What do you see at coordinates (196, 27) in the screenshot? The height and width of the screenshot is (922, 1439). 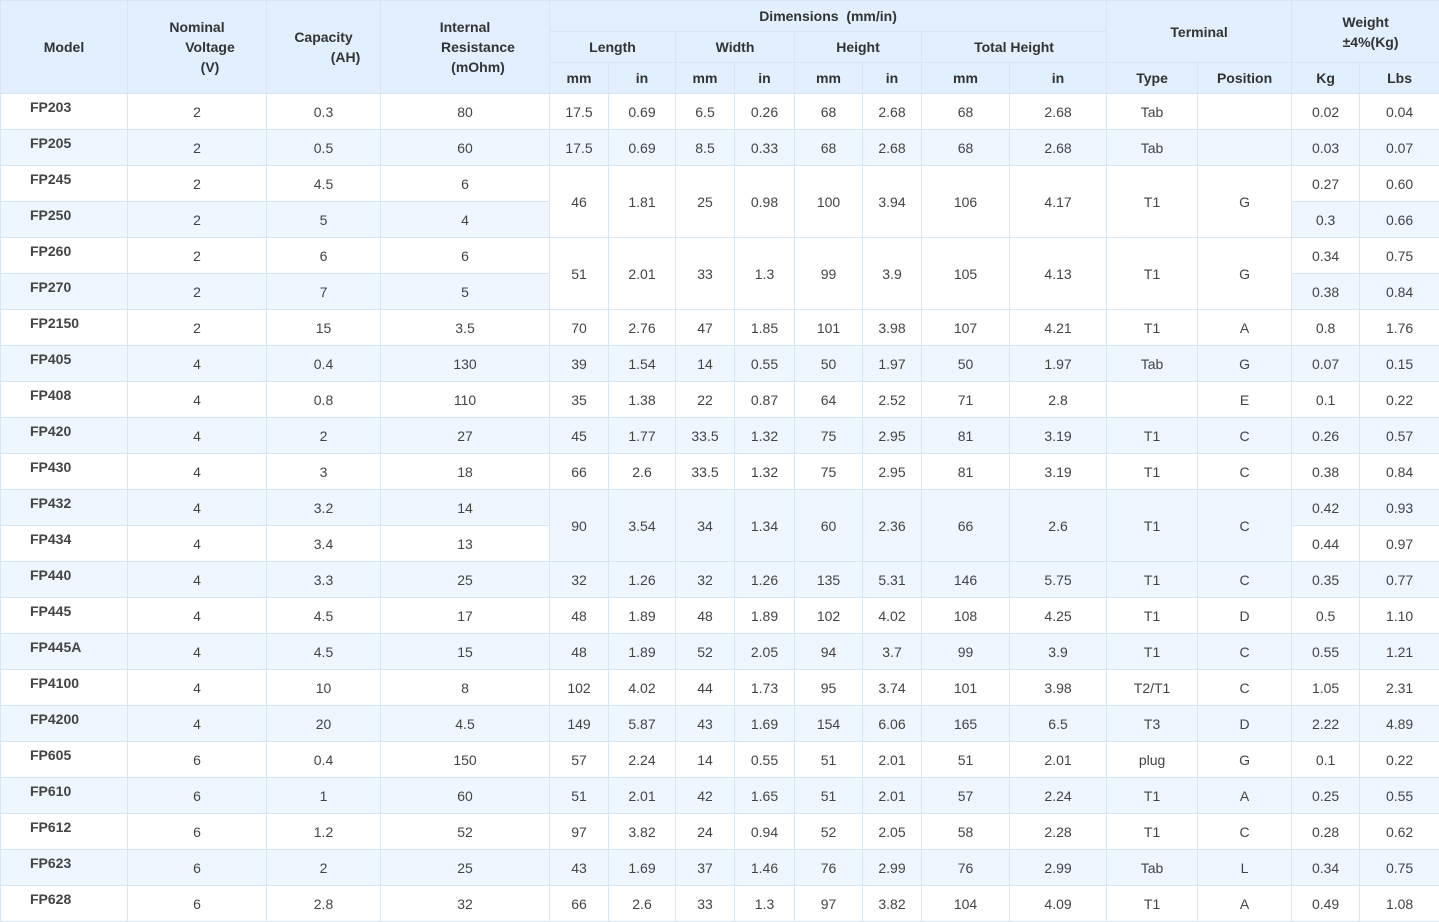 I see `header-voltage-line1: Nominal` at bounding box center [196, 27].